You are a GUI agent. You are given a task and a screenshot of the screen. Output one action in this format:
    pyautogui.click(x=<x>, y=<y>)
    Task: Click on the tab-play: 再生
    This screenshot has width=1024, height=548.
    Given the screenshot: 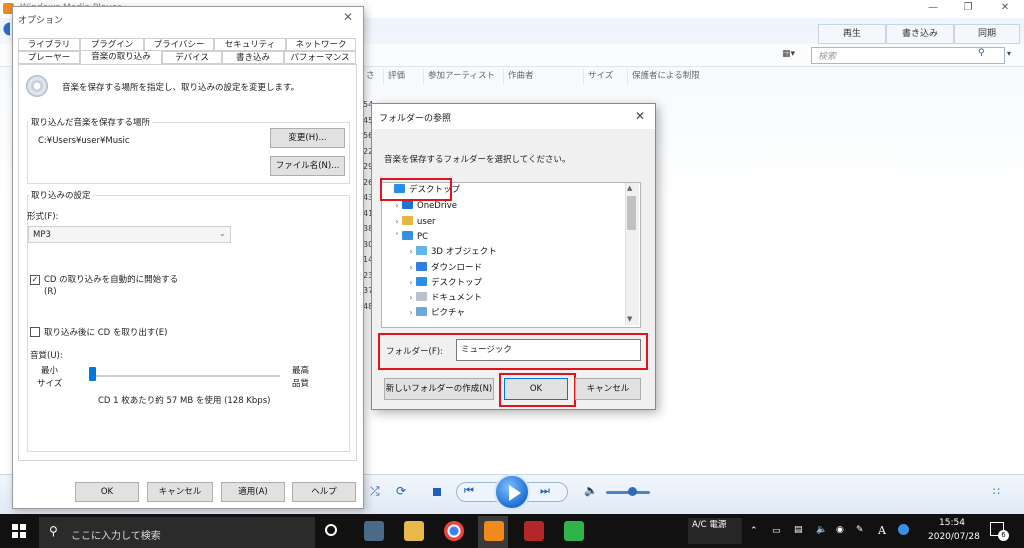 What is the action you would take?
    pyautogui.click(x=852, y=34)
    